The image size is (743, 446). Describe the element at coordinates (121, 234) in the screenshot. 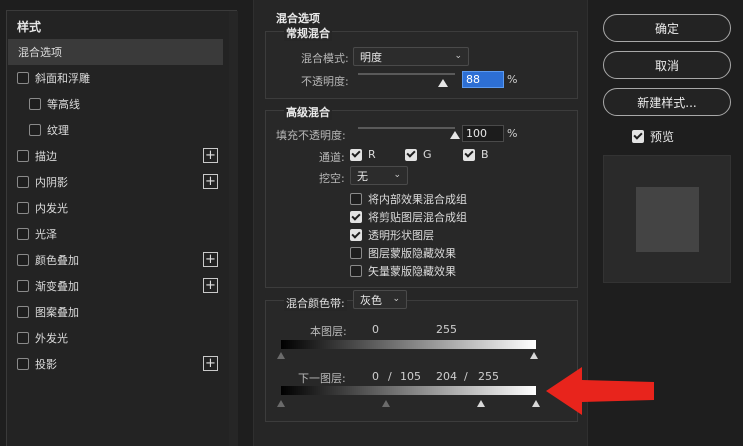

I see `style-item-satin: 光泽` at that location.